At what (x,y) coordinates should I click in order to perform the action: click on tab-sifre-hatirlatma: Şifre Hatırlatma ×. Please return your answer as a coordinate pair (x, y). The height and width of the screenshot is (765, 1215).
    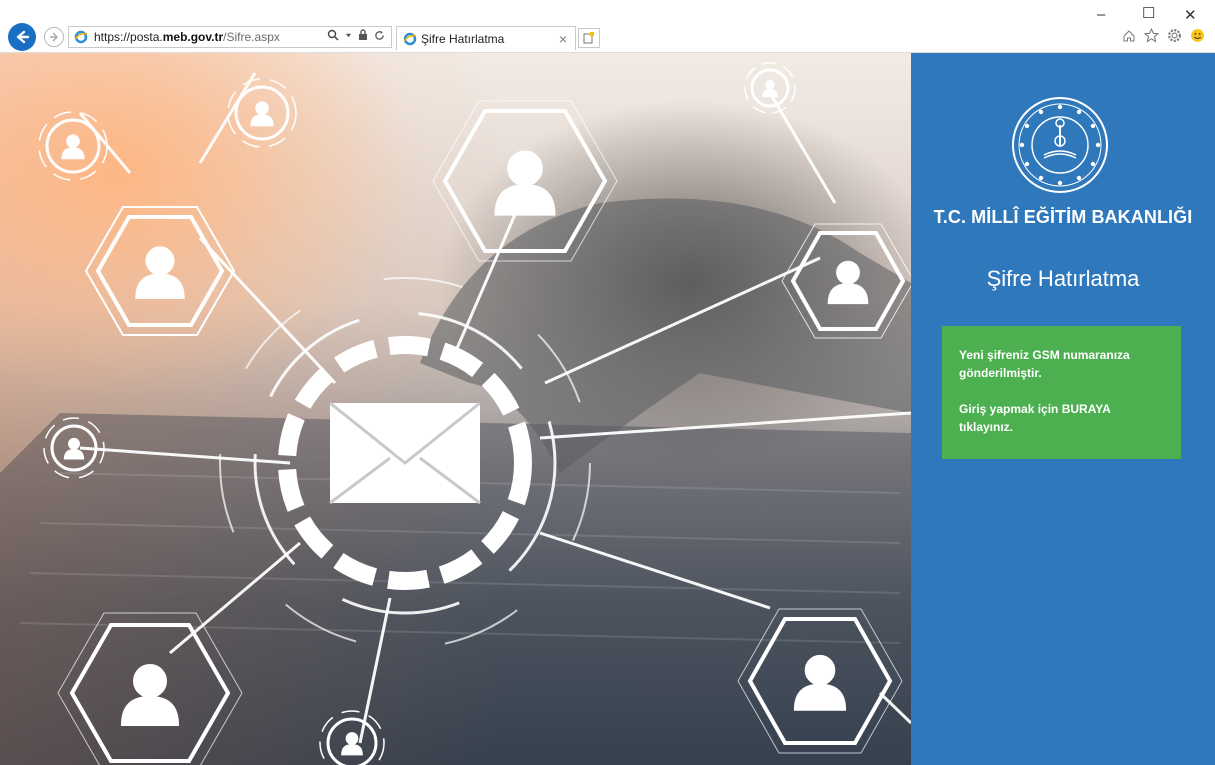
    Looking at the image, I should click on (486, 38).